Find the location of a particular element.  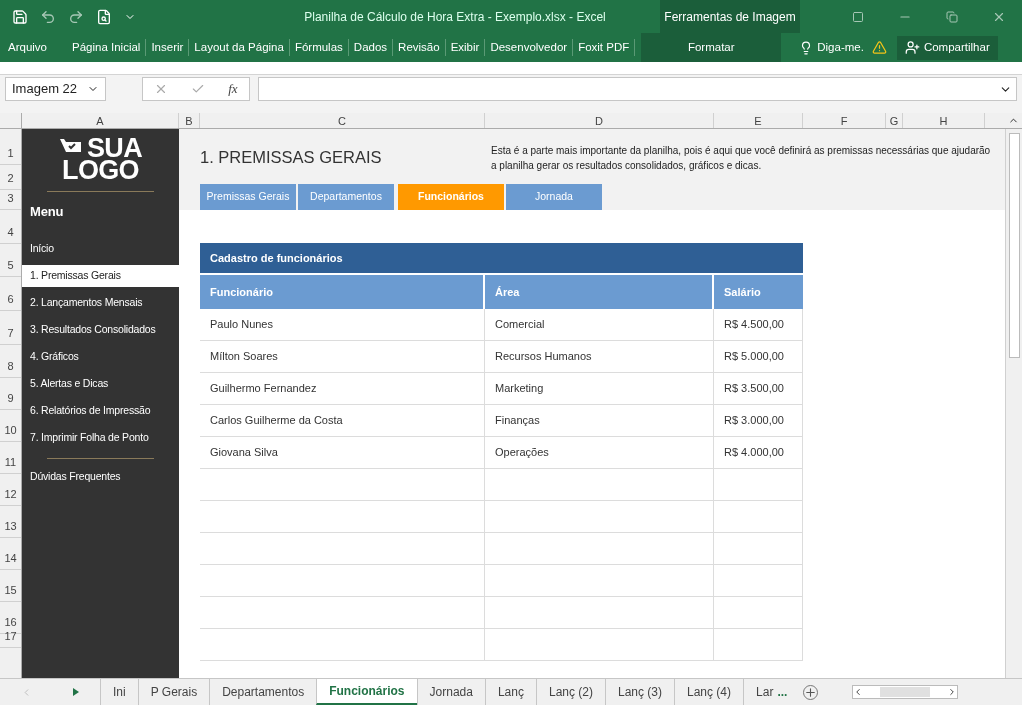

row-header: 2 is located at coordinates (10, 177).